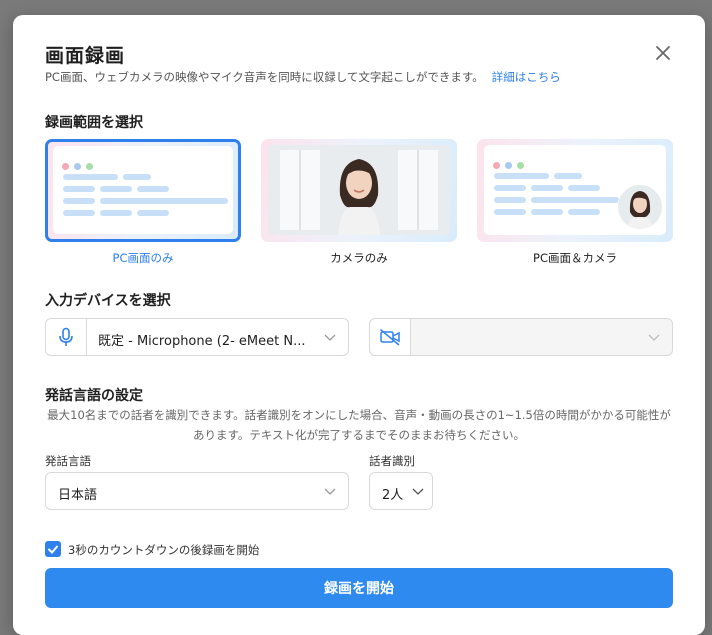  Describe the element at coordinates (359, 190) in the screenshot. I see `camera-thumbnail` at that location.